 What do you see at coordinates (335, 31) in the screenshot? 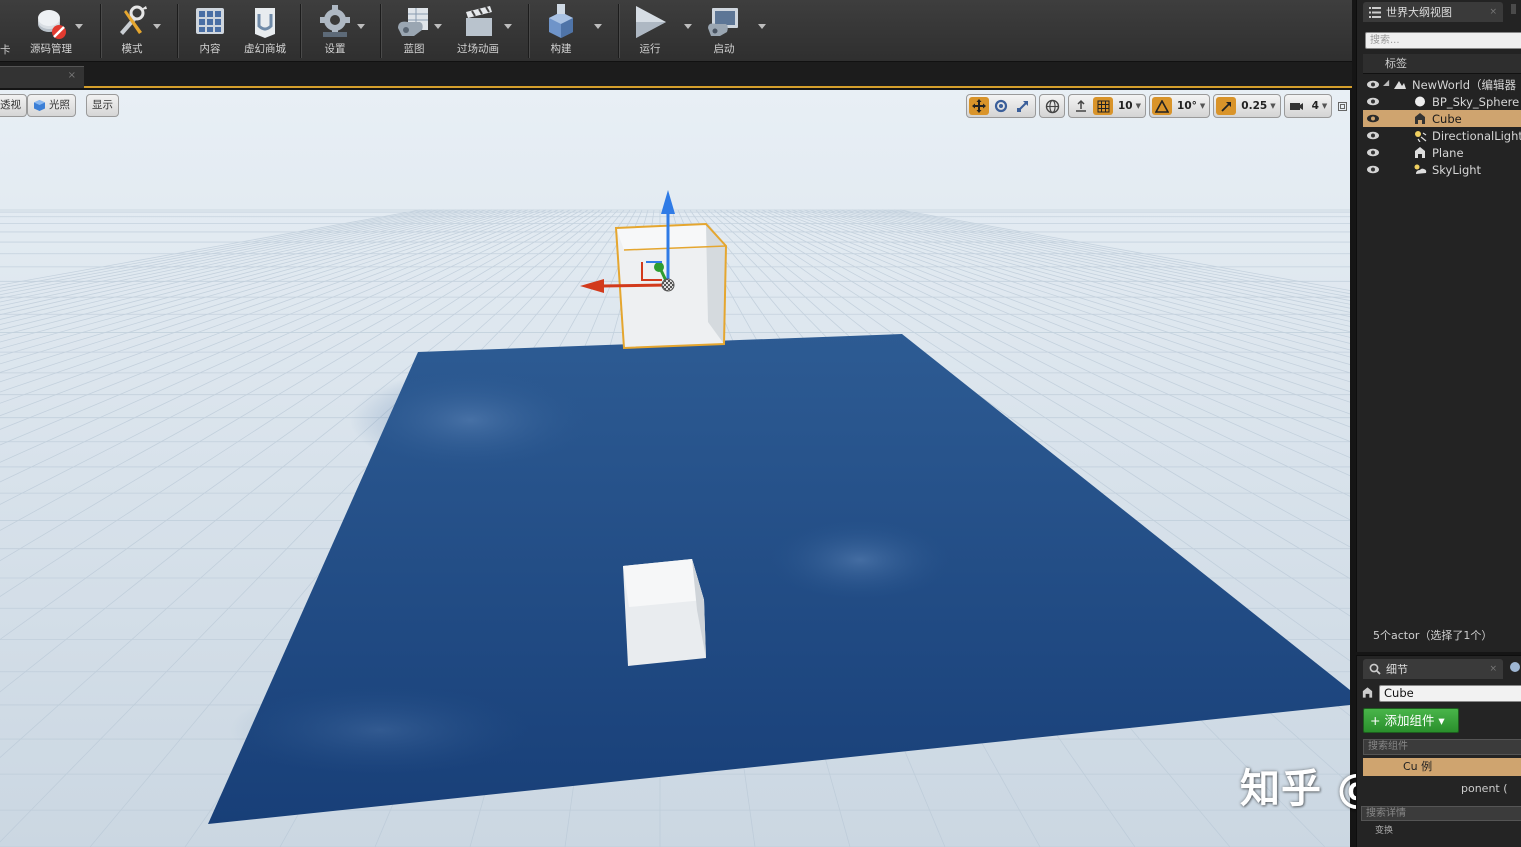
I see `settings-button: 设置` at bounding box center [335, 31].